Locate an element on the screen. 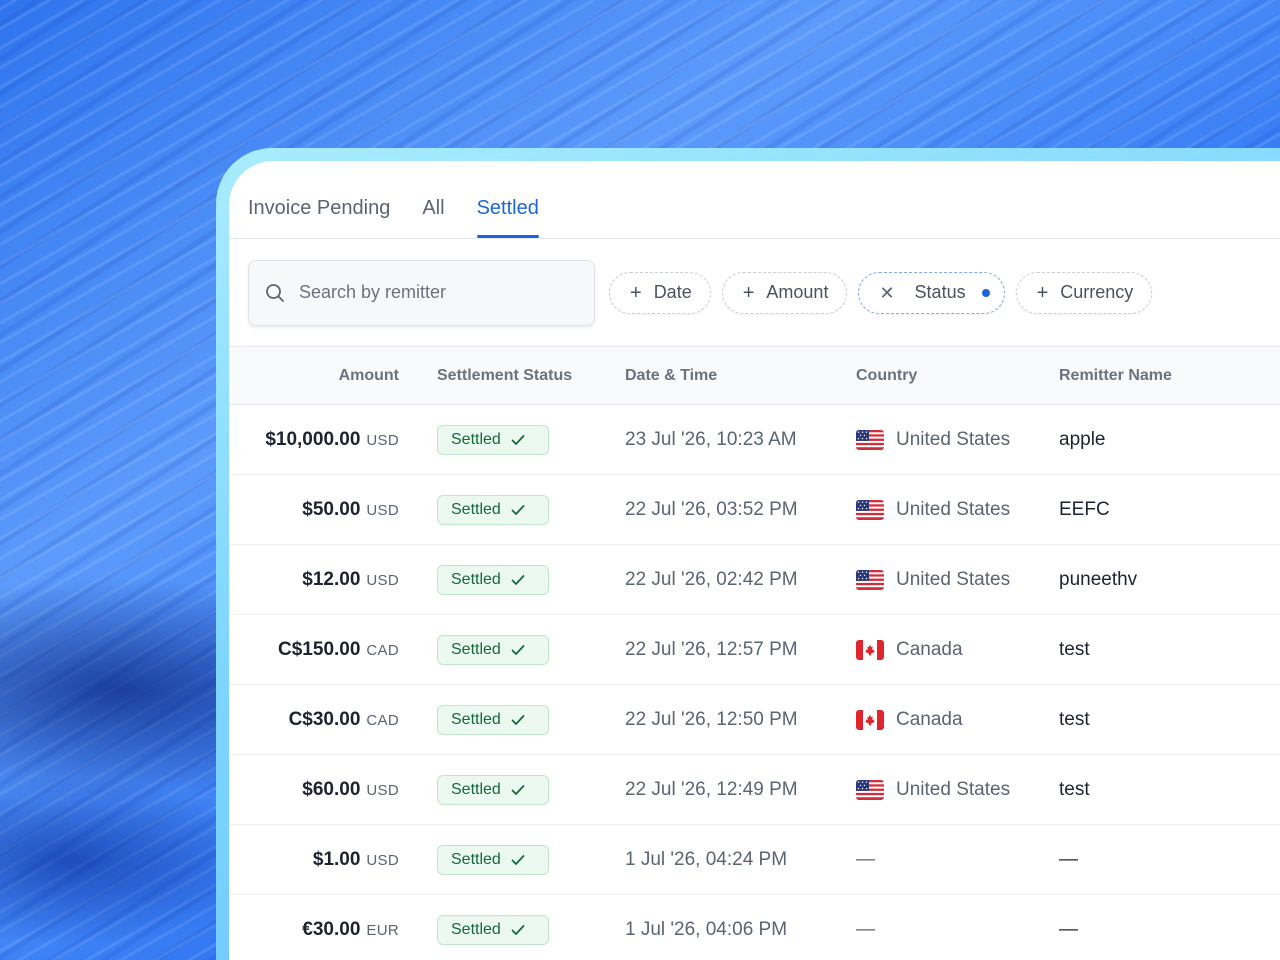 The image size is (1280, 960). date-cell: 1 Jul '26, 04:24 PM is located at coordinates (740, 859).